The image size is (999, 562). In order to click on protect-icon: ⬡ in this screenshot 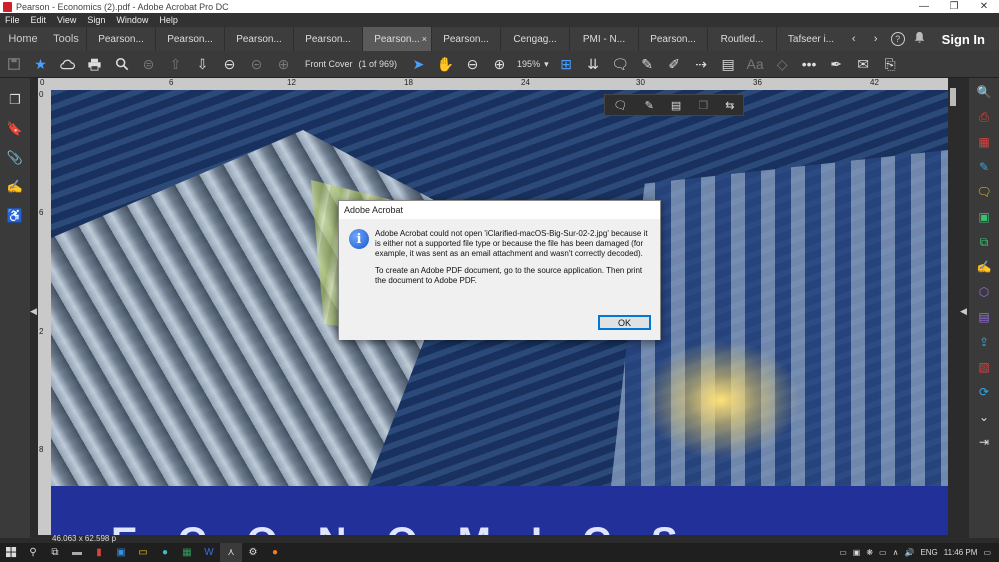, I will do `click(984, 292)`.